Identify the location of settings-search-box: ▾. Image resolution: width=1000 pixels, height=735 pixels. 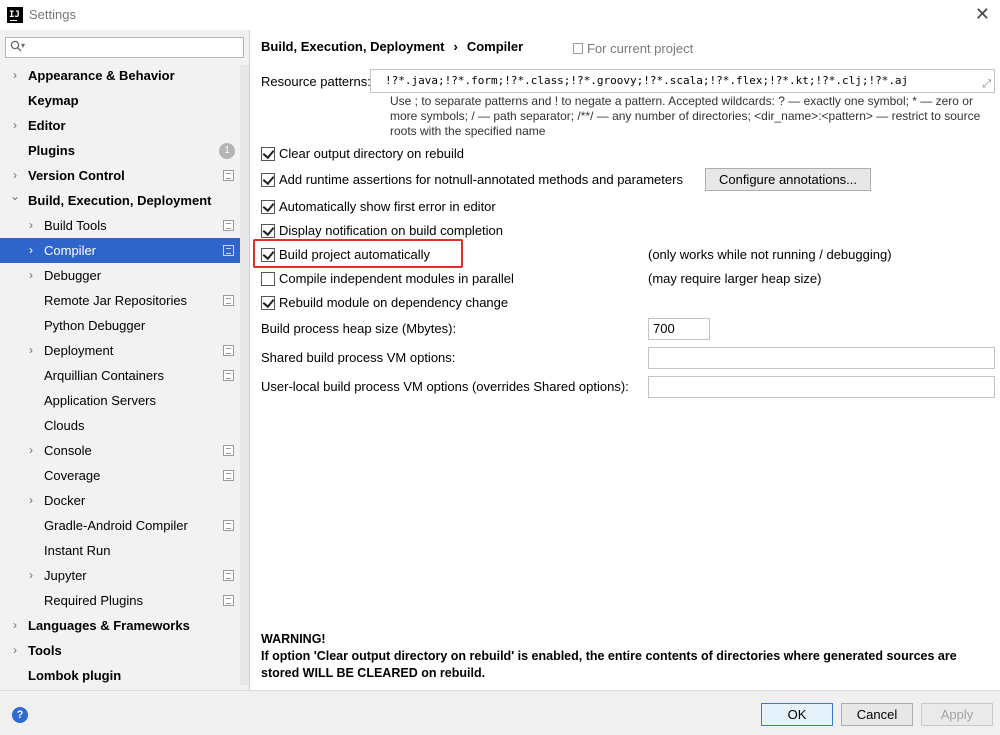
(124, 47).